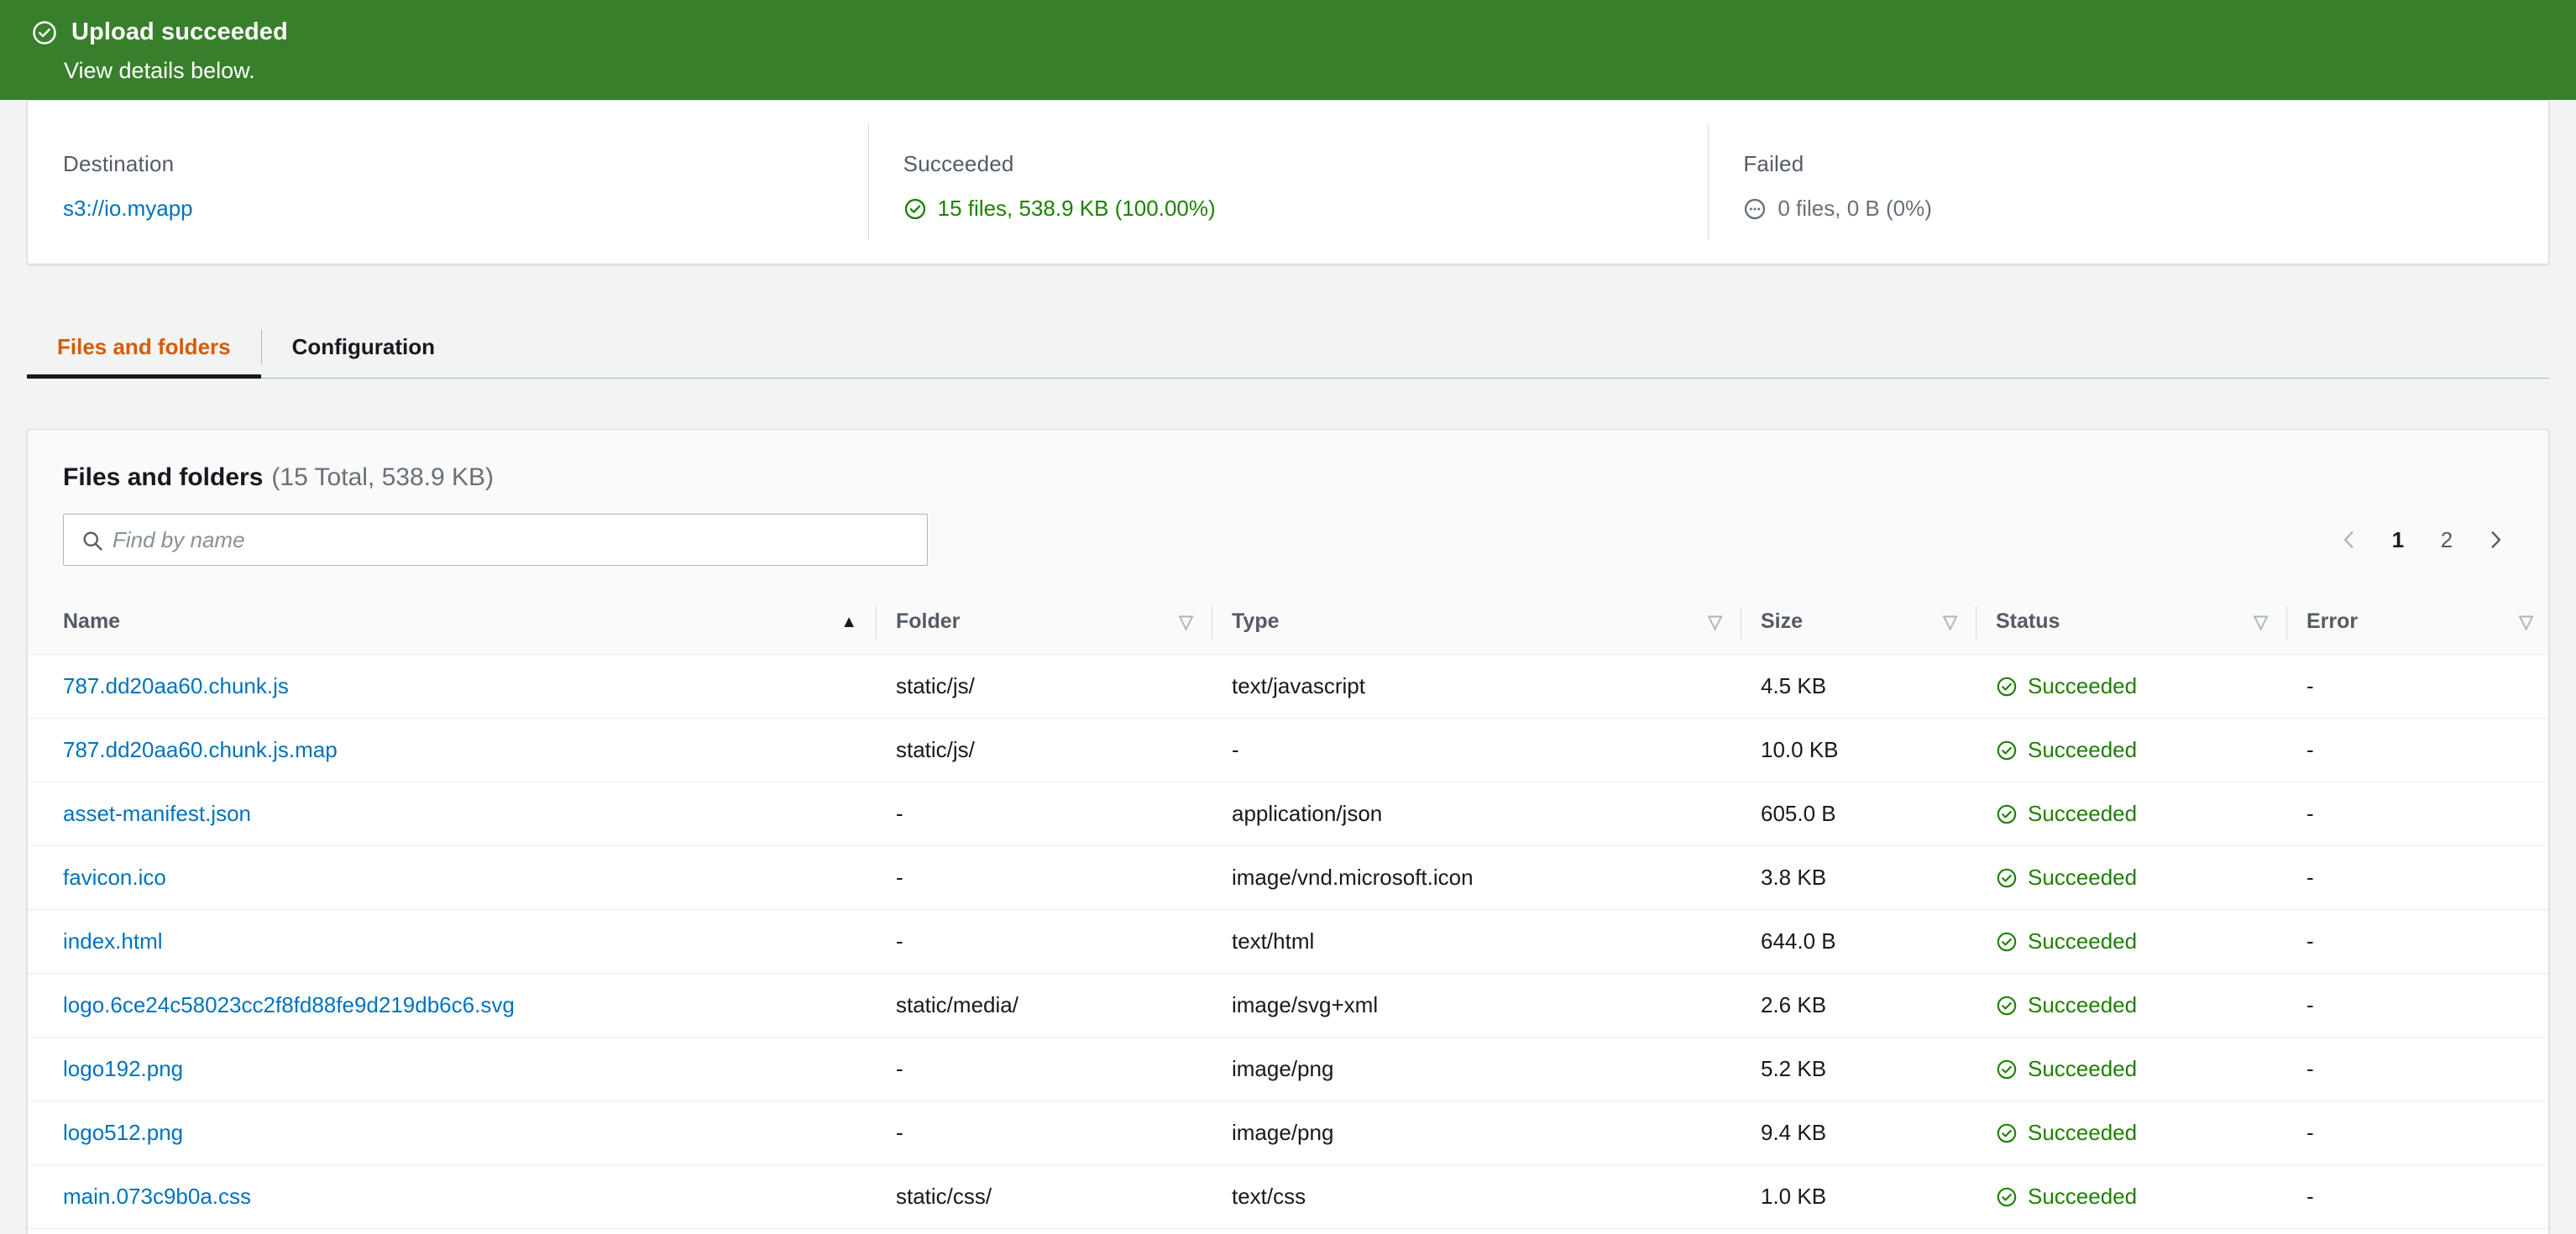  Describe the element at coordinates (1477, 1196) in the screenshot. I see `cell-type: text/css` at that location.